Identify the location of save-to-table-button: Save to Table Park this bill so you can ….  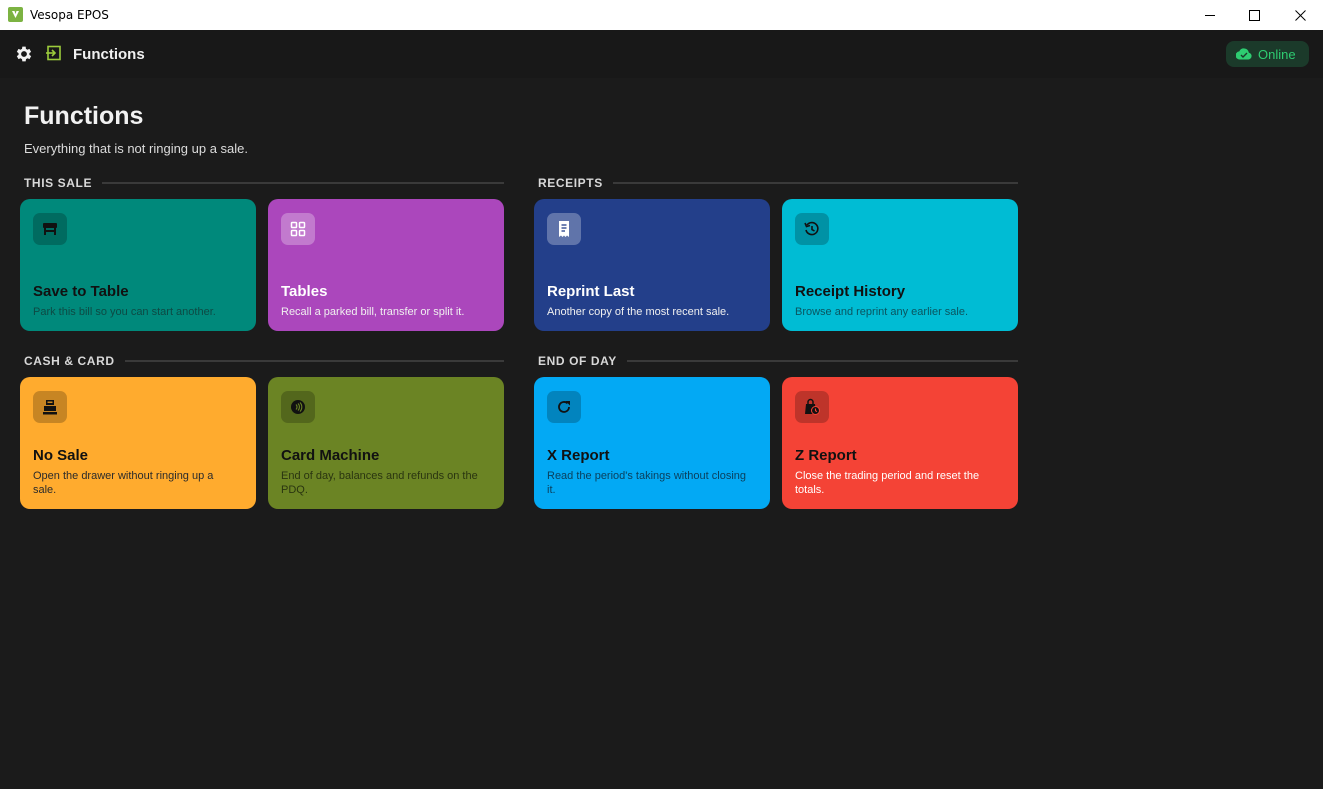
(138, 265).